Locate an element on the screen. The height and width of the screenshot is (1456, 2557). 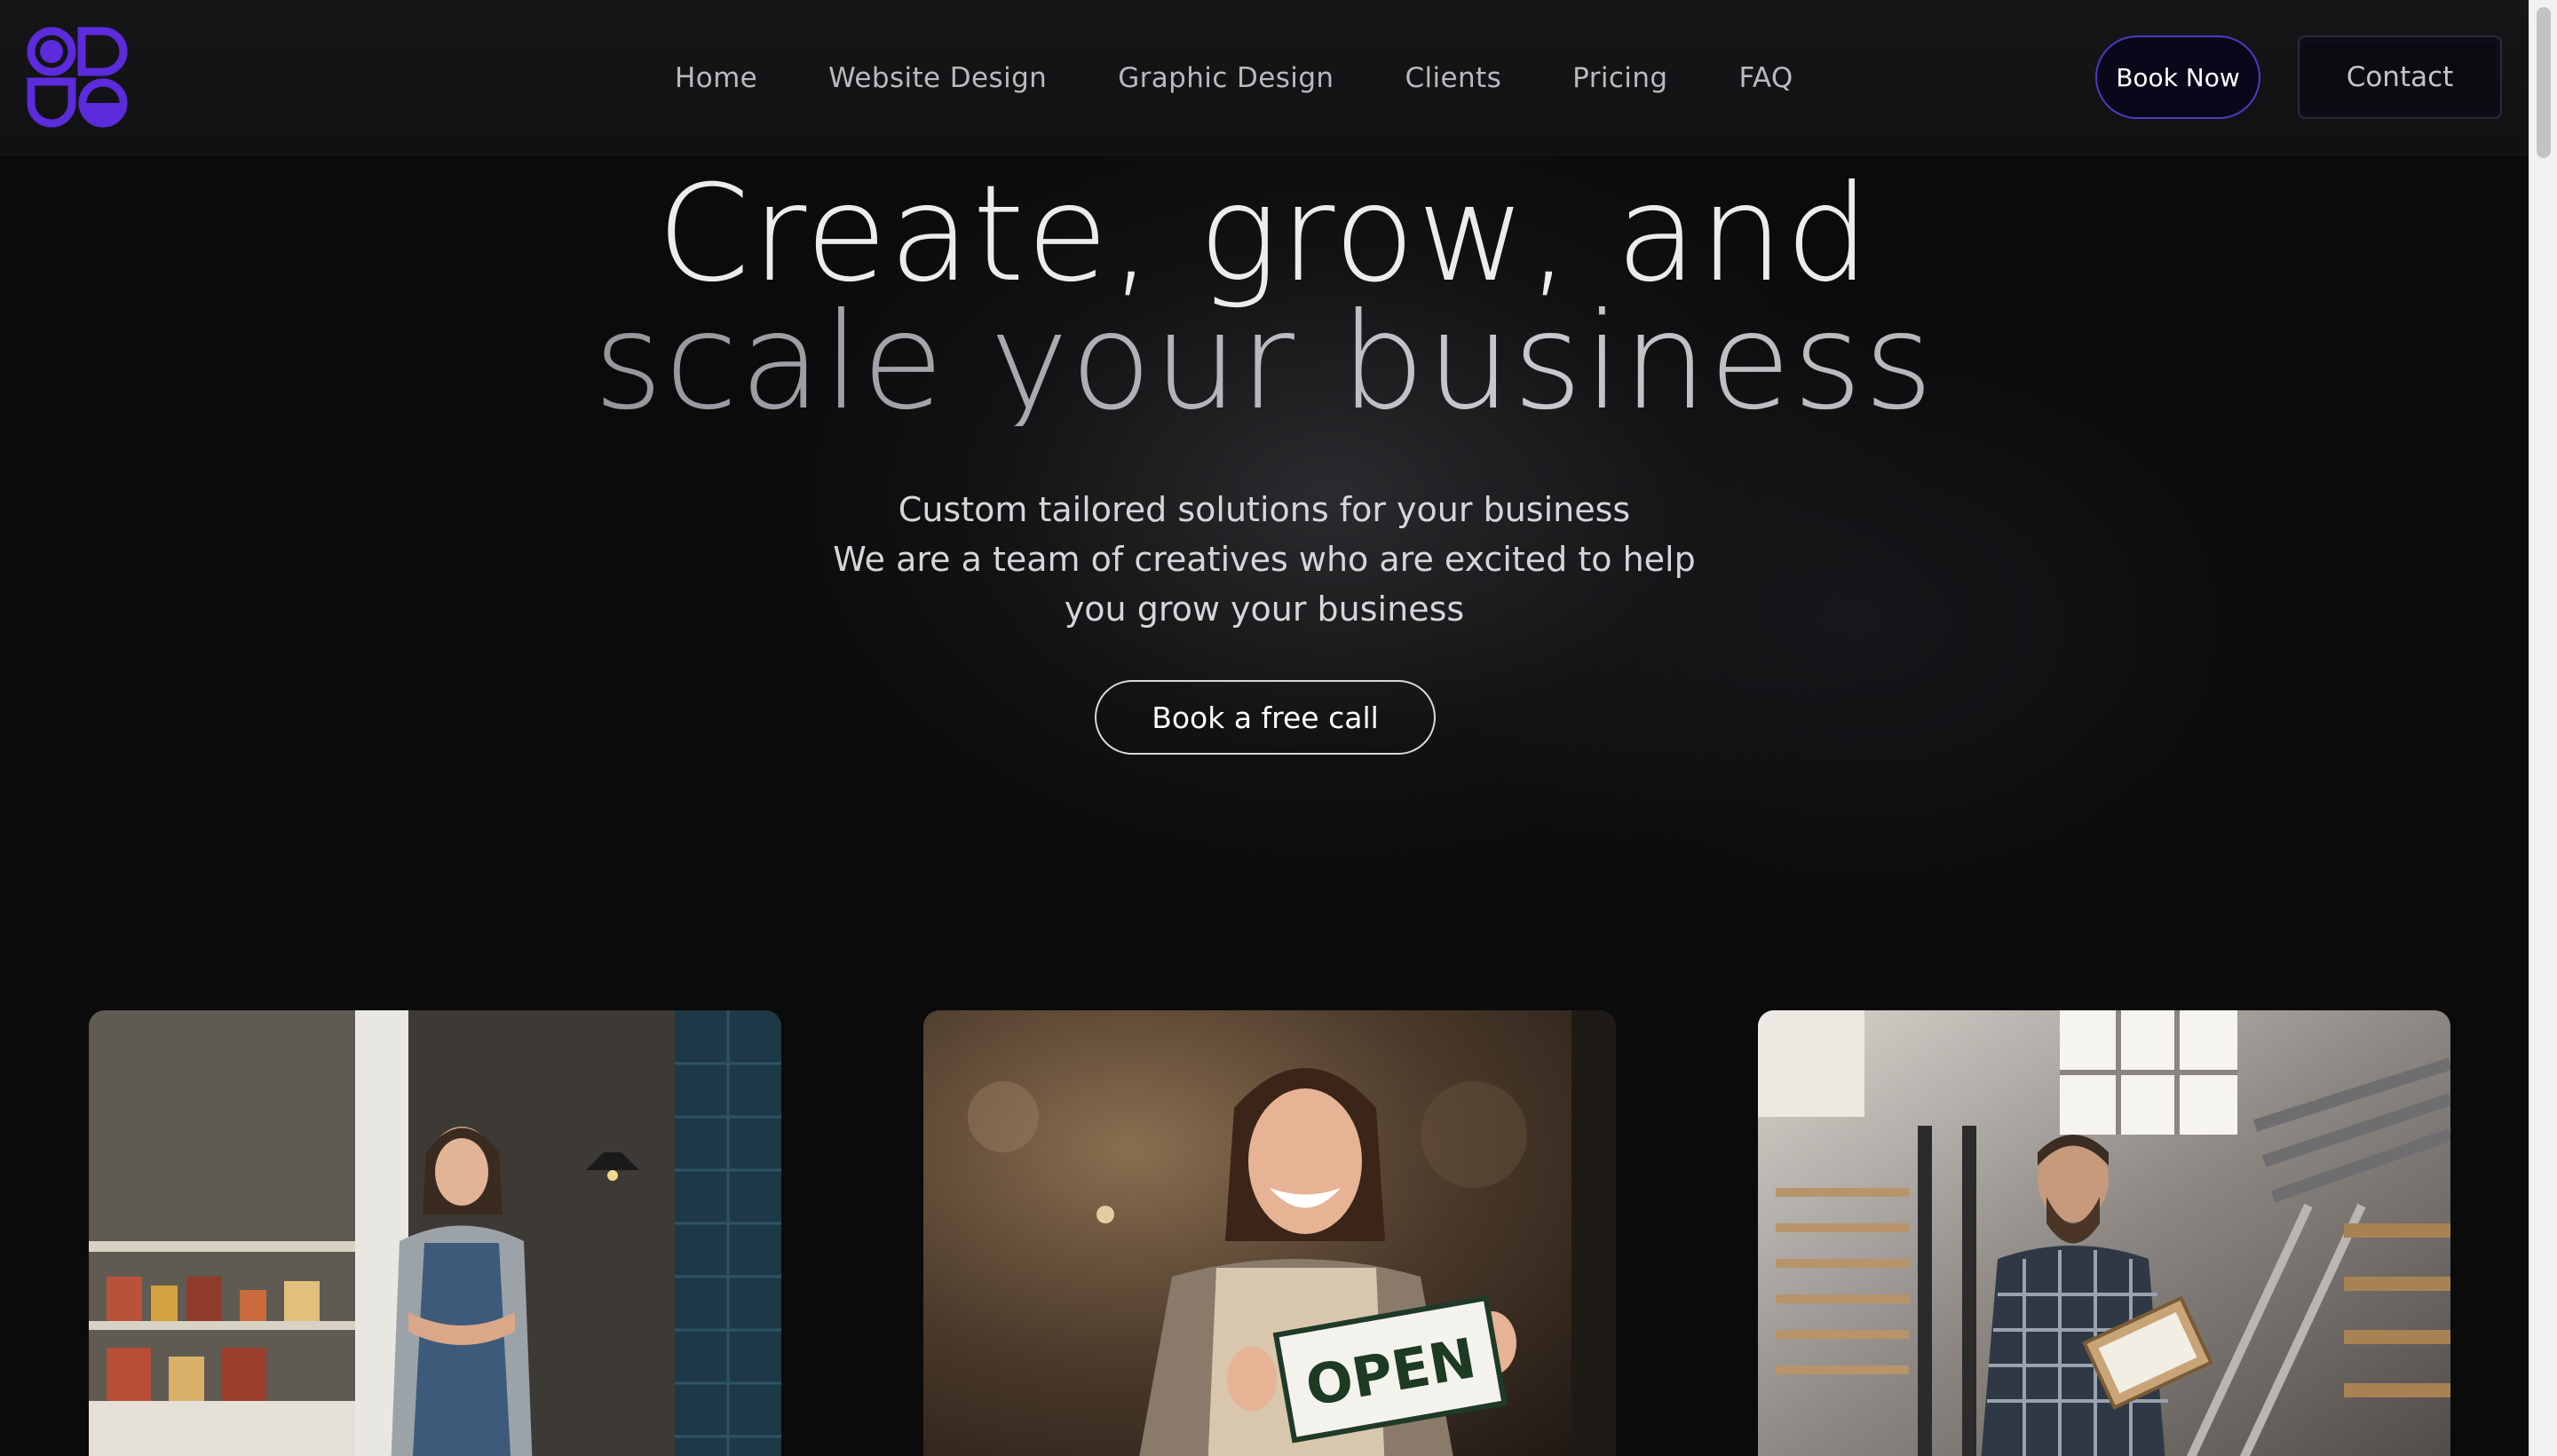
scrollbar-thumb is located at coordinates (2544, 82).